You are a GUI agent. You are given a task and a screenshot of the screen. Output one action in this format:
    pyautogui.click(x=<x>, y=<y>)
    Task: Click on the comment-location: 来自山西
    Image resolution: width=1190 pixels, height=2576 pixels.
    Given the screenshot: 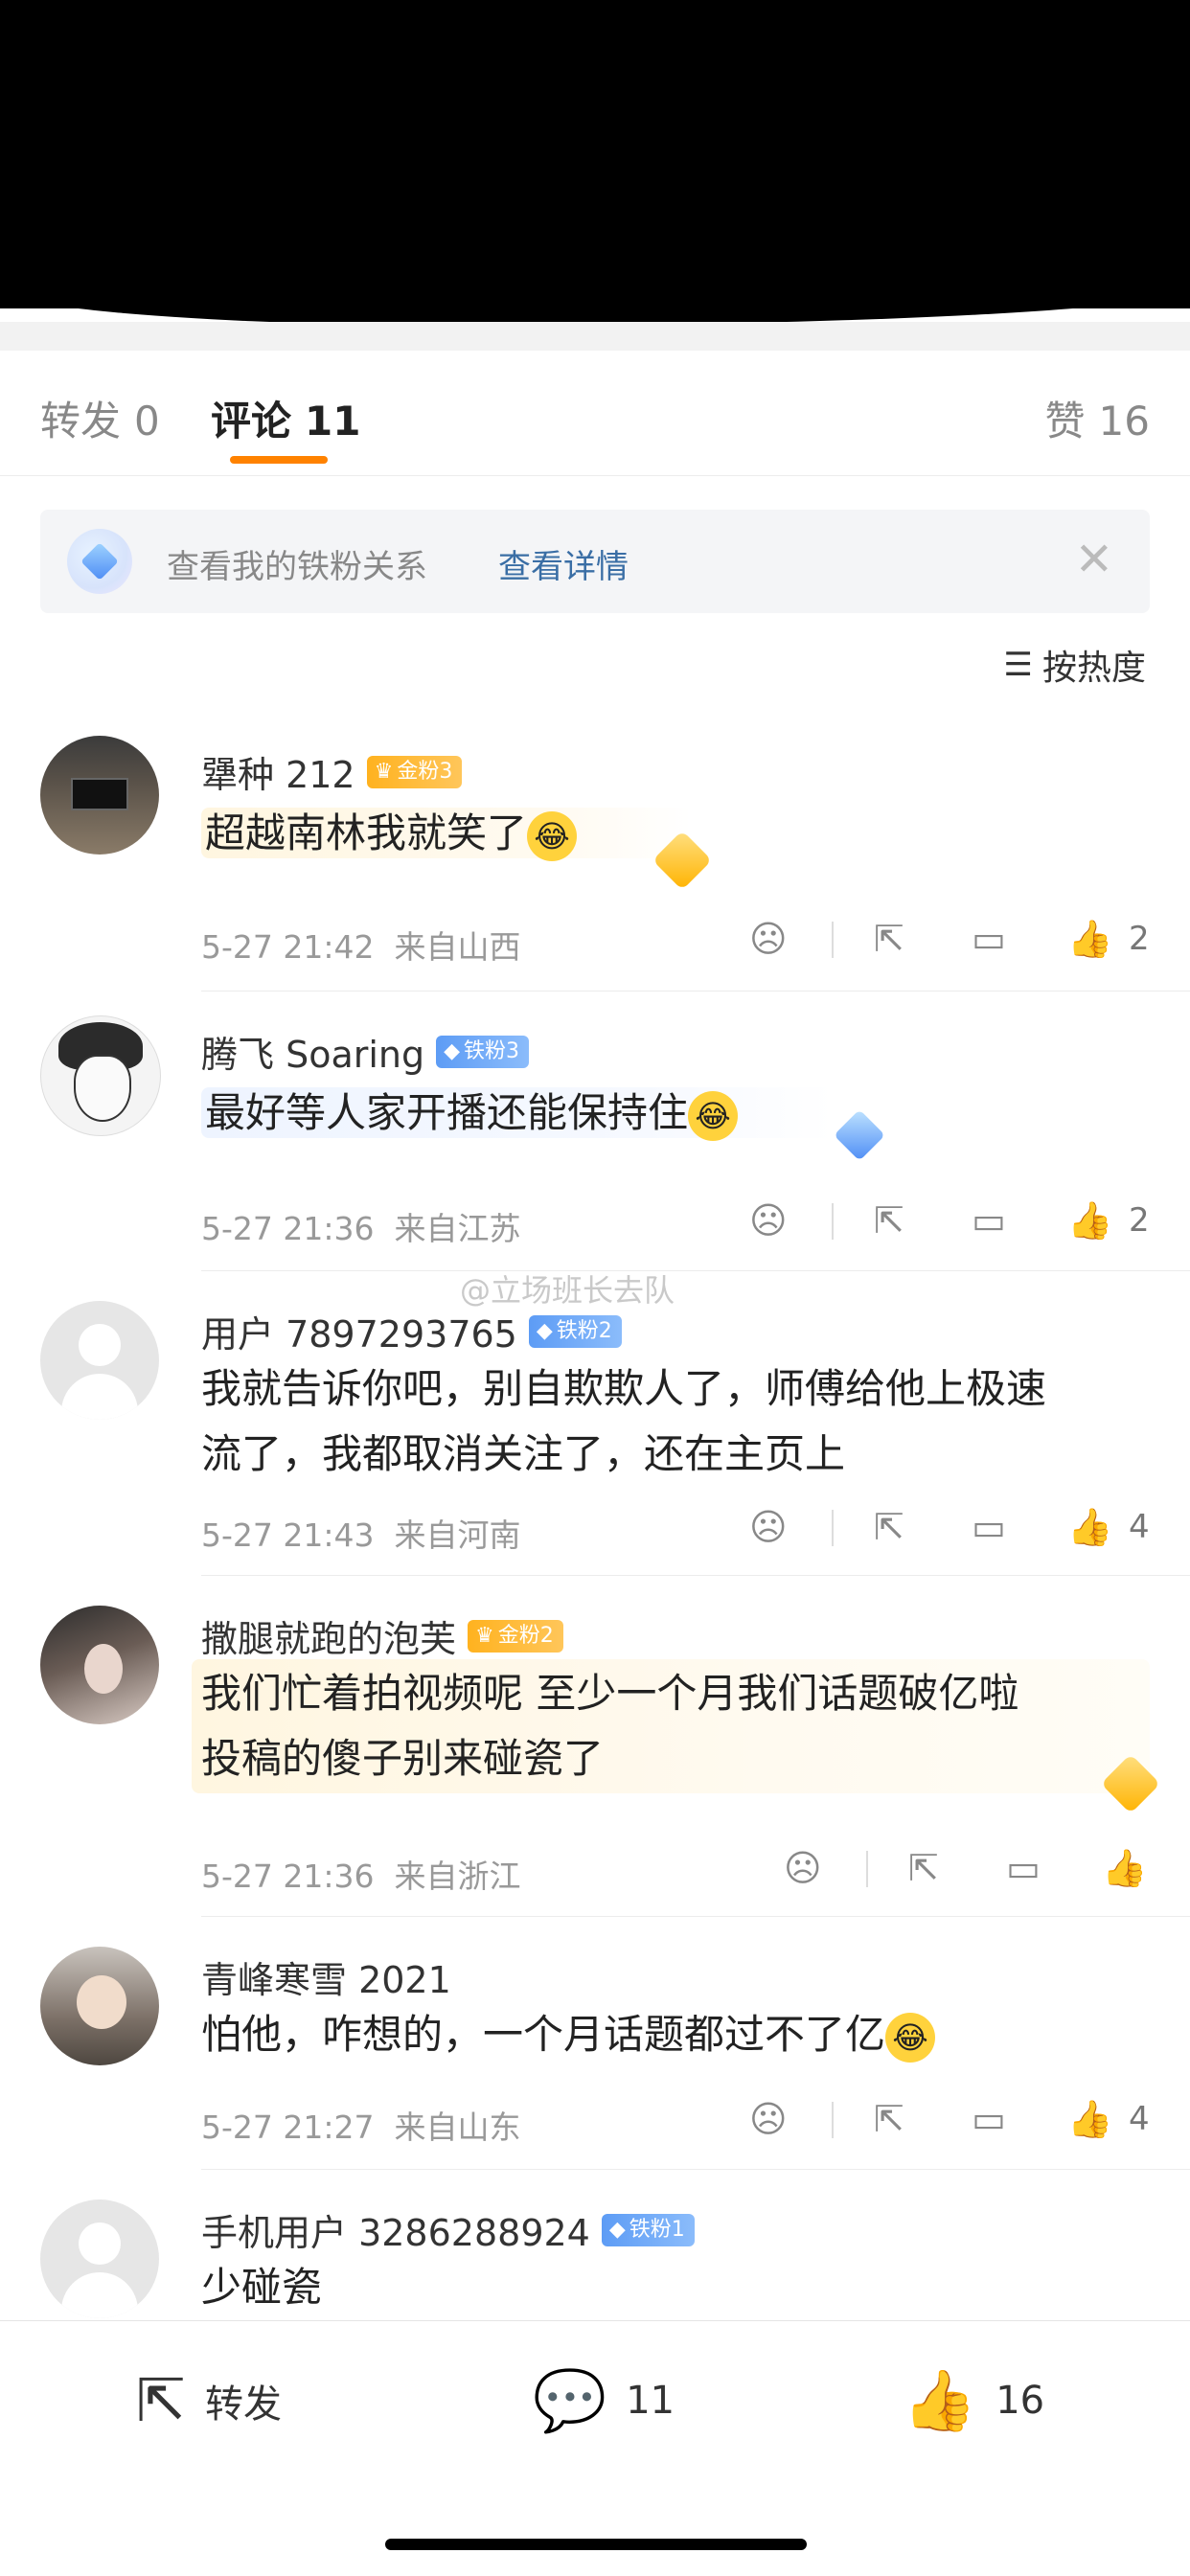 What is the action you would take?
    pyautogui.click(x=458, y=947)
    